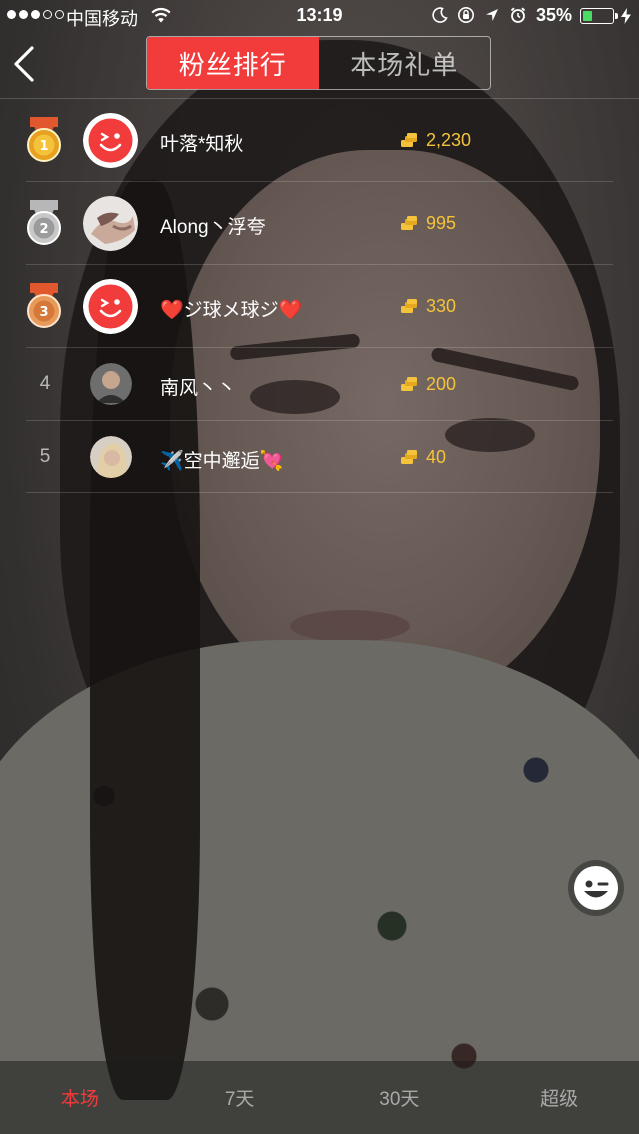  What do you see at coordinates (626, 16) in the screenshot?
I see `charging-bolt-icon` at bounding box center [626, 16].